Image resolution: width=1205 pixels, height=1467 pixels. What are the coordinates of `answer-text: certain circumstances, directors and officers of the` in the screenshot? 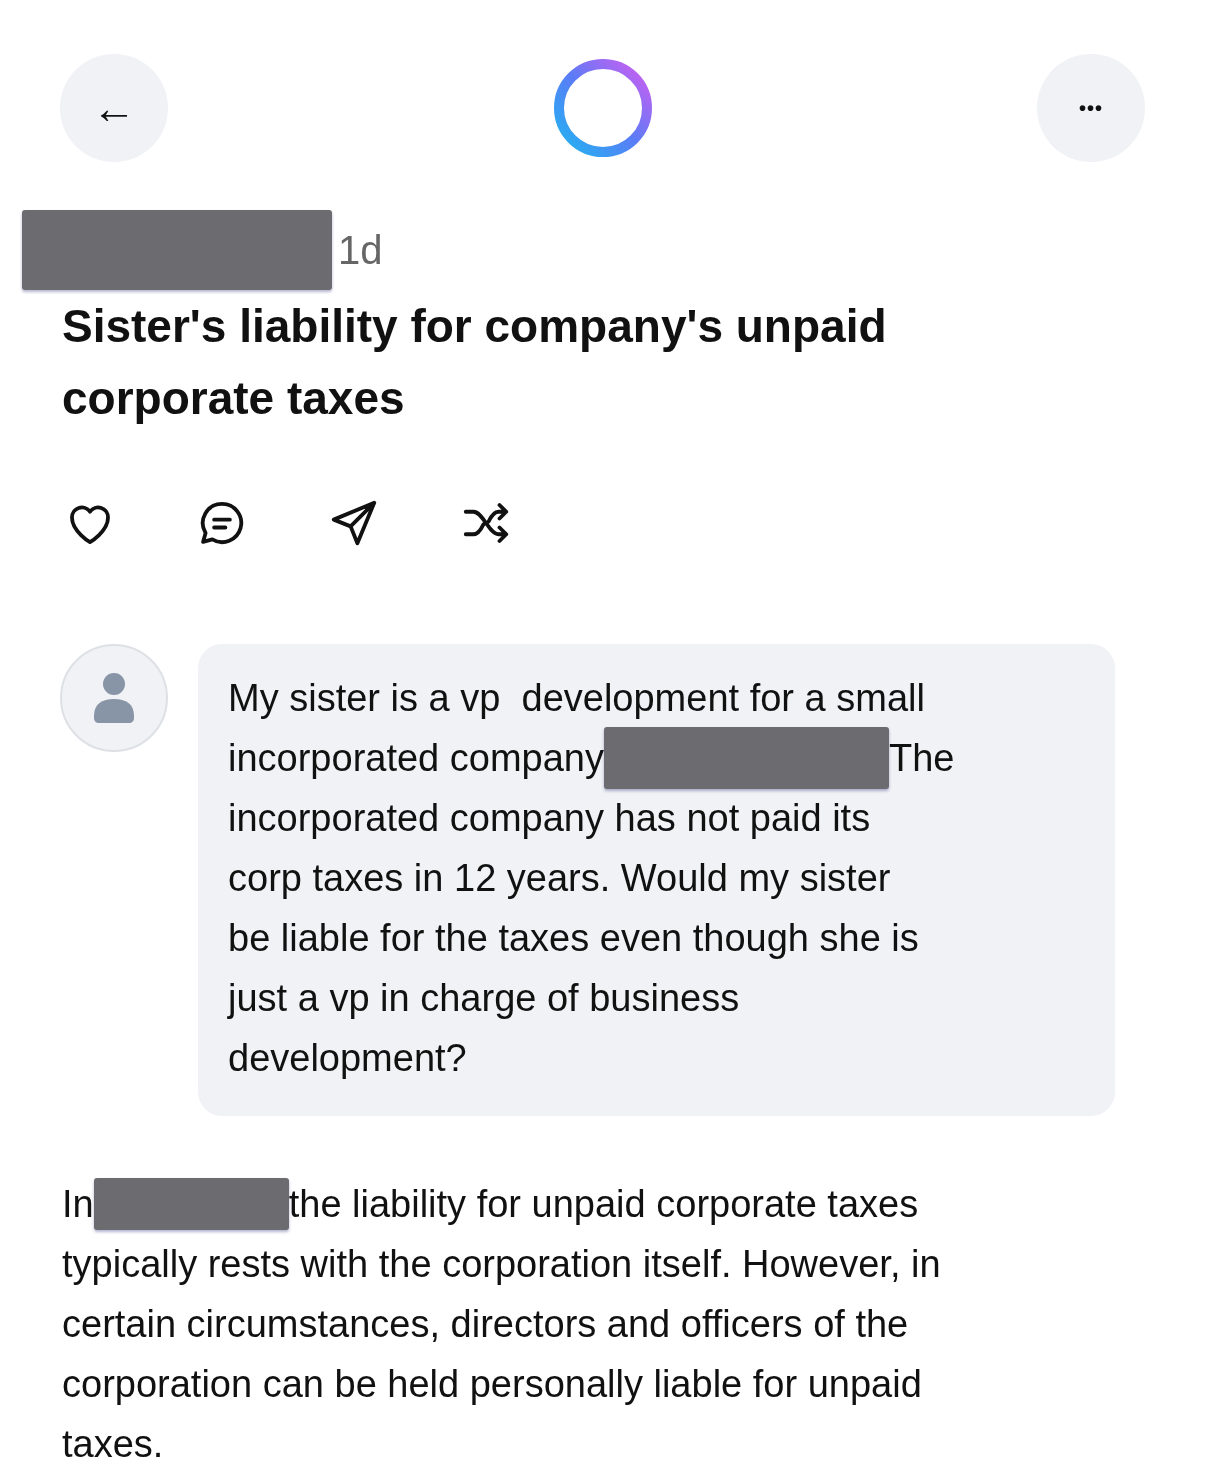 It's located at (485, 1324).